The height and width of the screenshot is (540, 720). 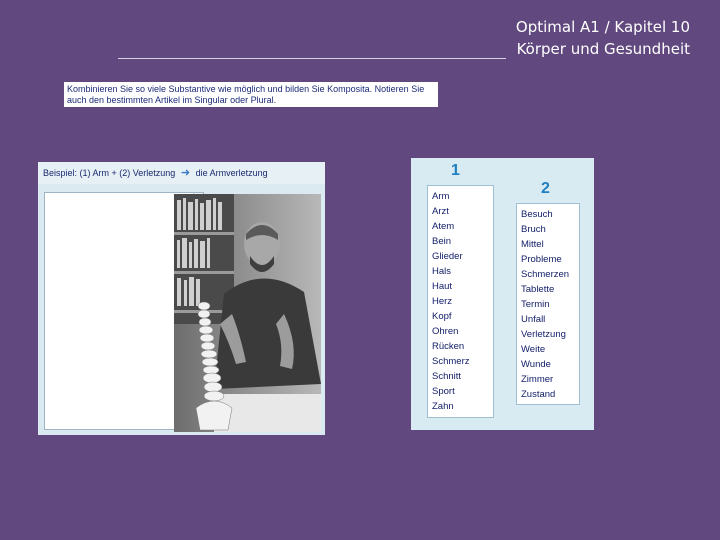 What do you see at coordinates (536, 364) in the screenshot?
I see `list-item: Wunde` at bounding box center [536, 364].